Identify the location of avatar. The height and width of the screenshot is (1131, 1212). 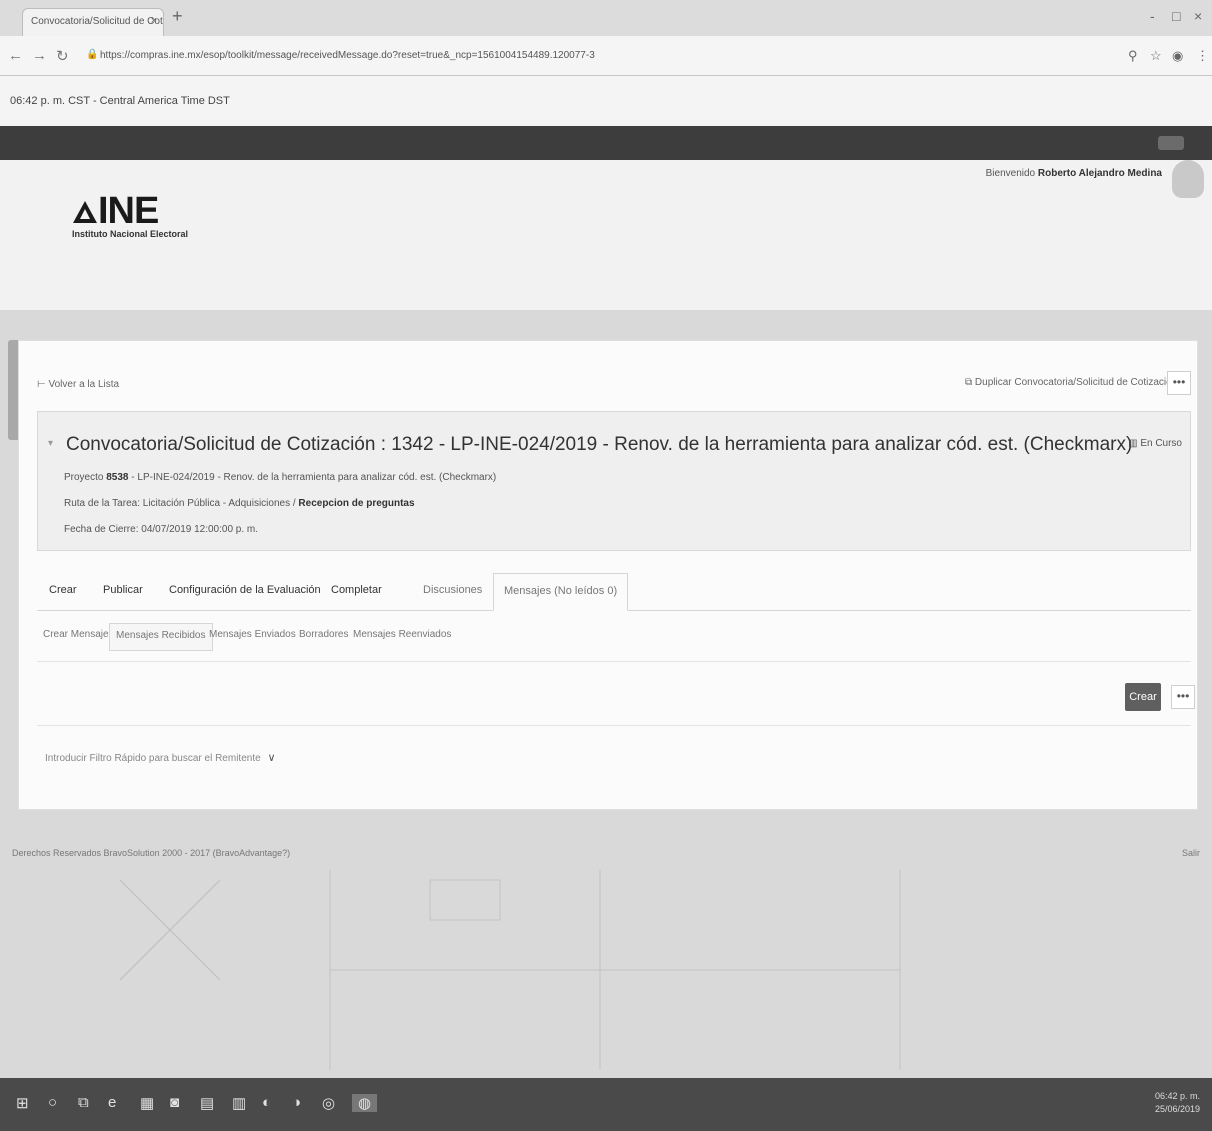
(1188, 179).